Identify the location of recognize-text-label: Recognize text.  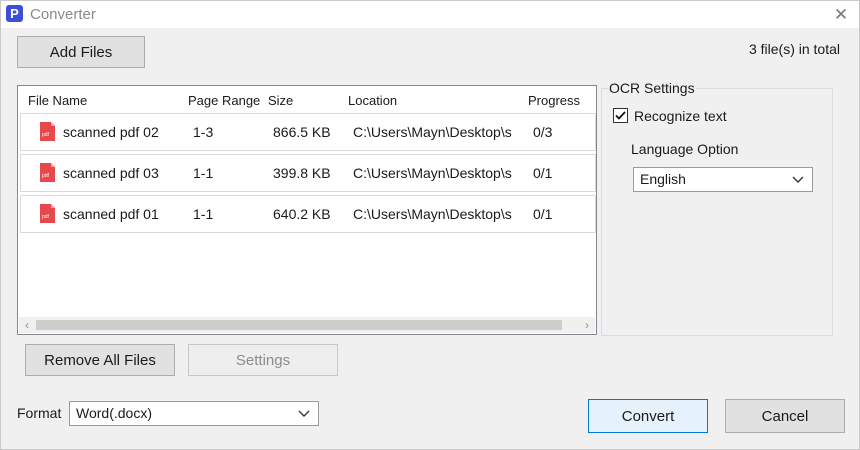
(680, 116).